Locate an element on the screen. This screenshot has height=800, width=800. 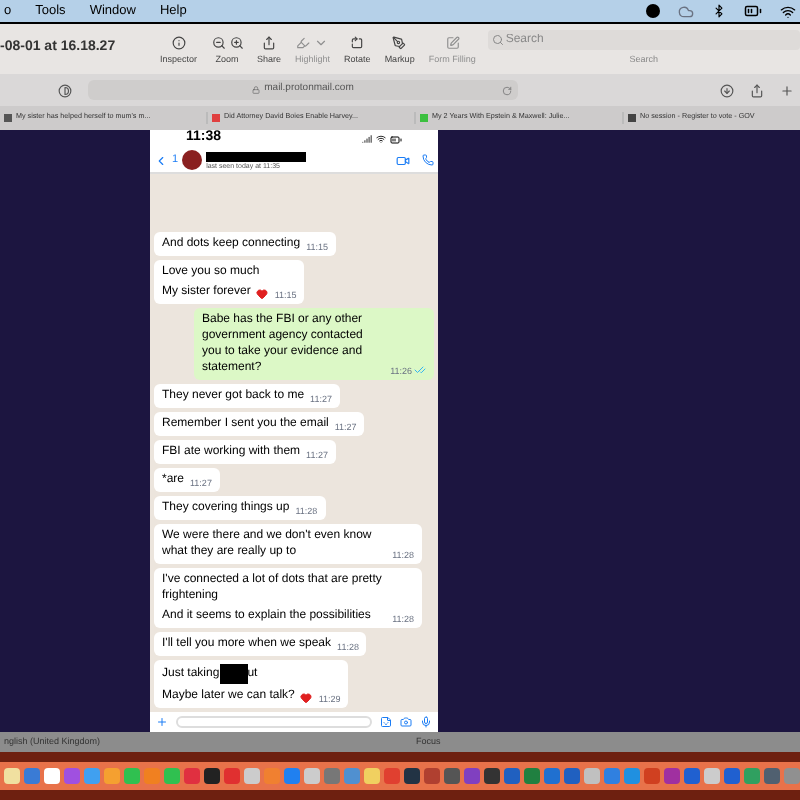
zoom-out-icon is located at coordinates (218, 42).